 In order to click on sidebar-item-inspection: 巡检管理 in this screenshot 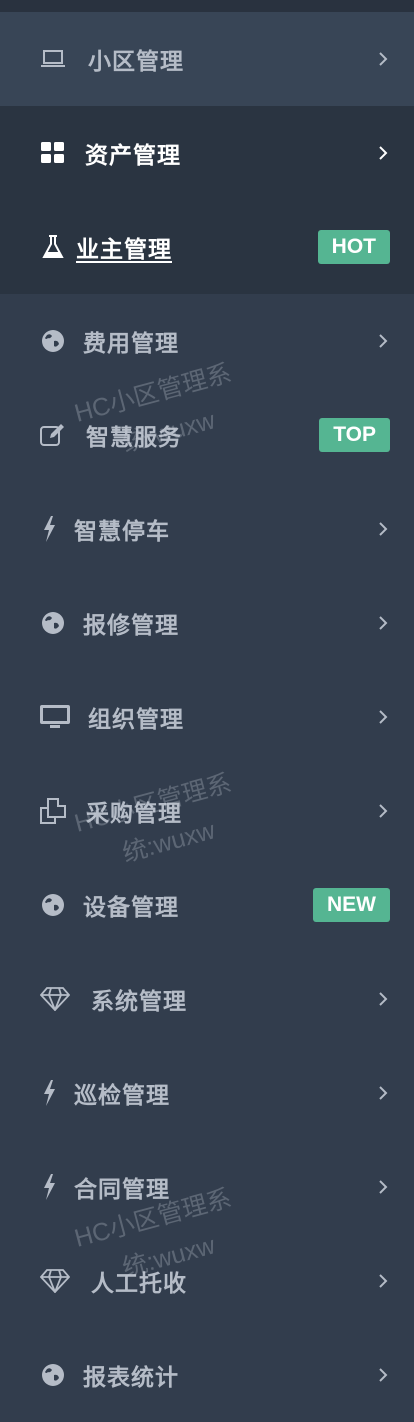, I will do `click(207, 1093)`.